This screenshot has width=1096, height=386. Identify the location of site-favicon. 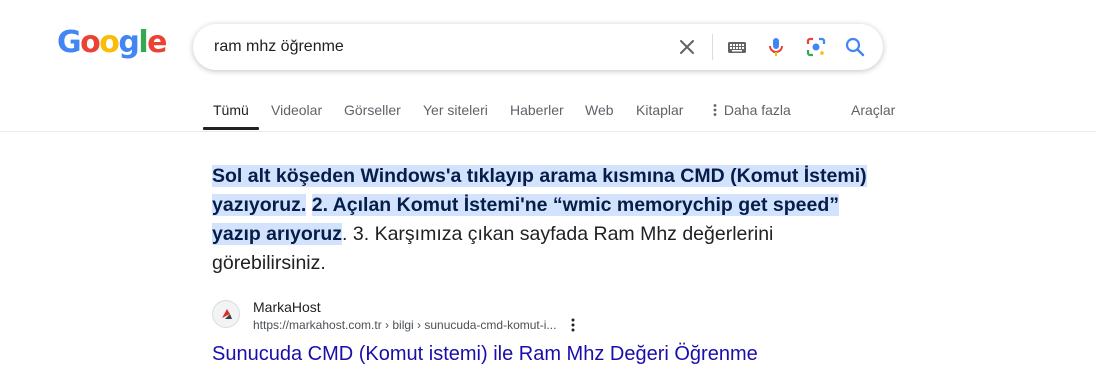
(226, 314).